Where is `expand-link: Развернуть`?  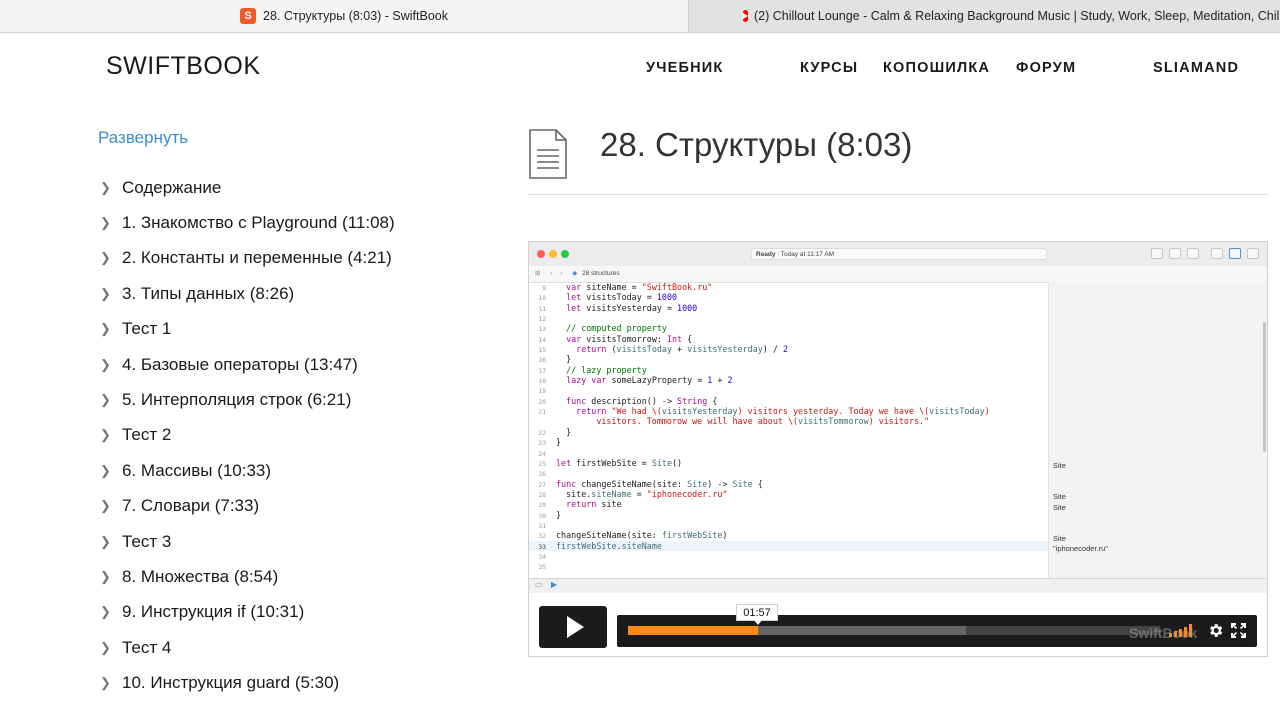
expand-link: Развернуть is located at coordinates (143, 138).